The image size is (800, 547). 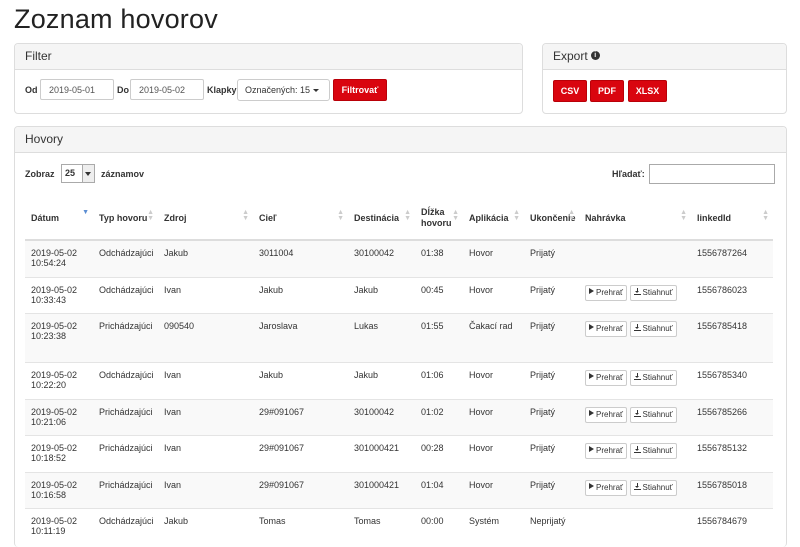 What do you see at coordinates (732, 380) in the screenshot?
I see `cell-linked-id: 1556785340` at bounding box center [732, 380].